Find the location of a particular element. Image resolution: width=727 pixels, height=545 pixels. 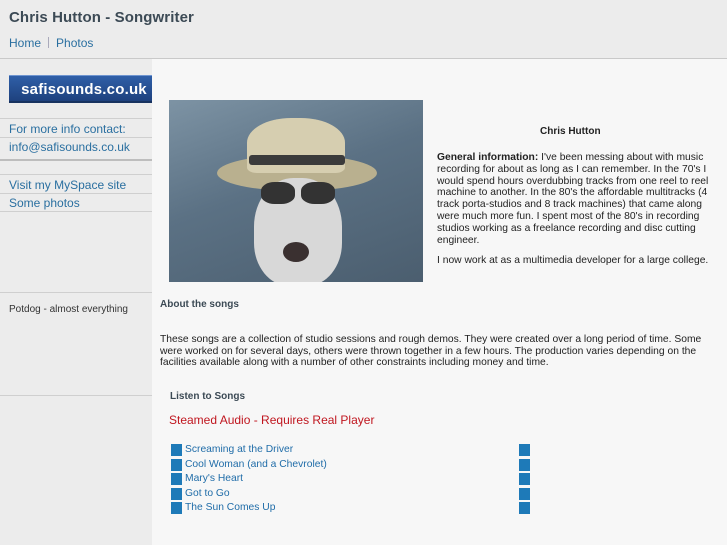

song-row: Cool Woman (and a Chevrolet) is located at coordinates (351, 465).